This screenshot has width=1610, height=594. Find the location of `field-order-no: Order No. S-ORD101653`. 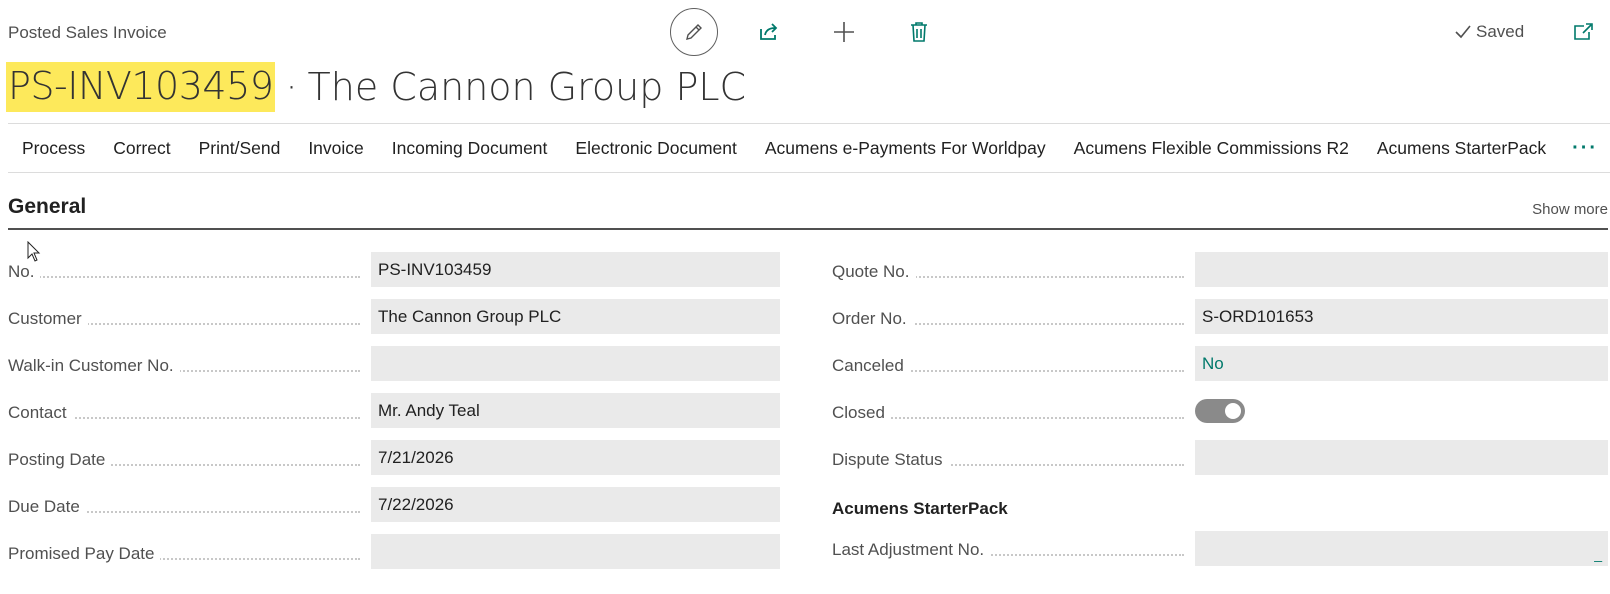

field-order-no: Order No. S-ORD101653 is located at coordinates (1220, 322).